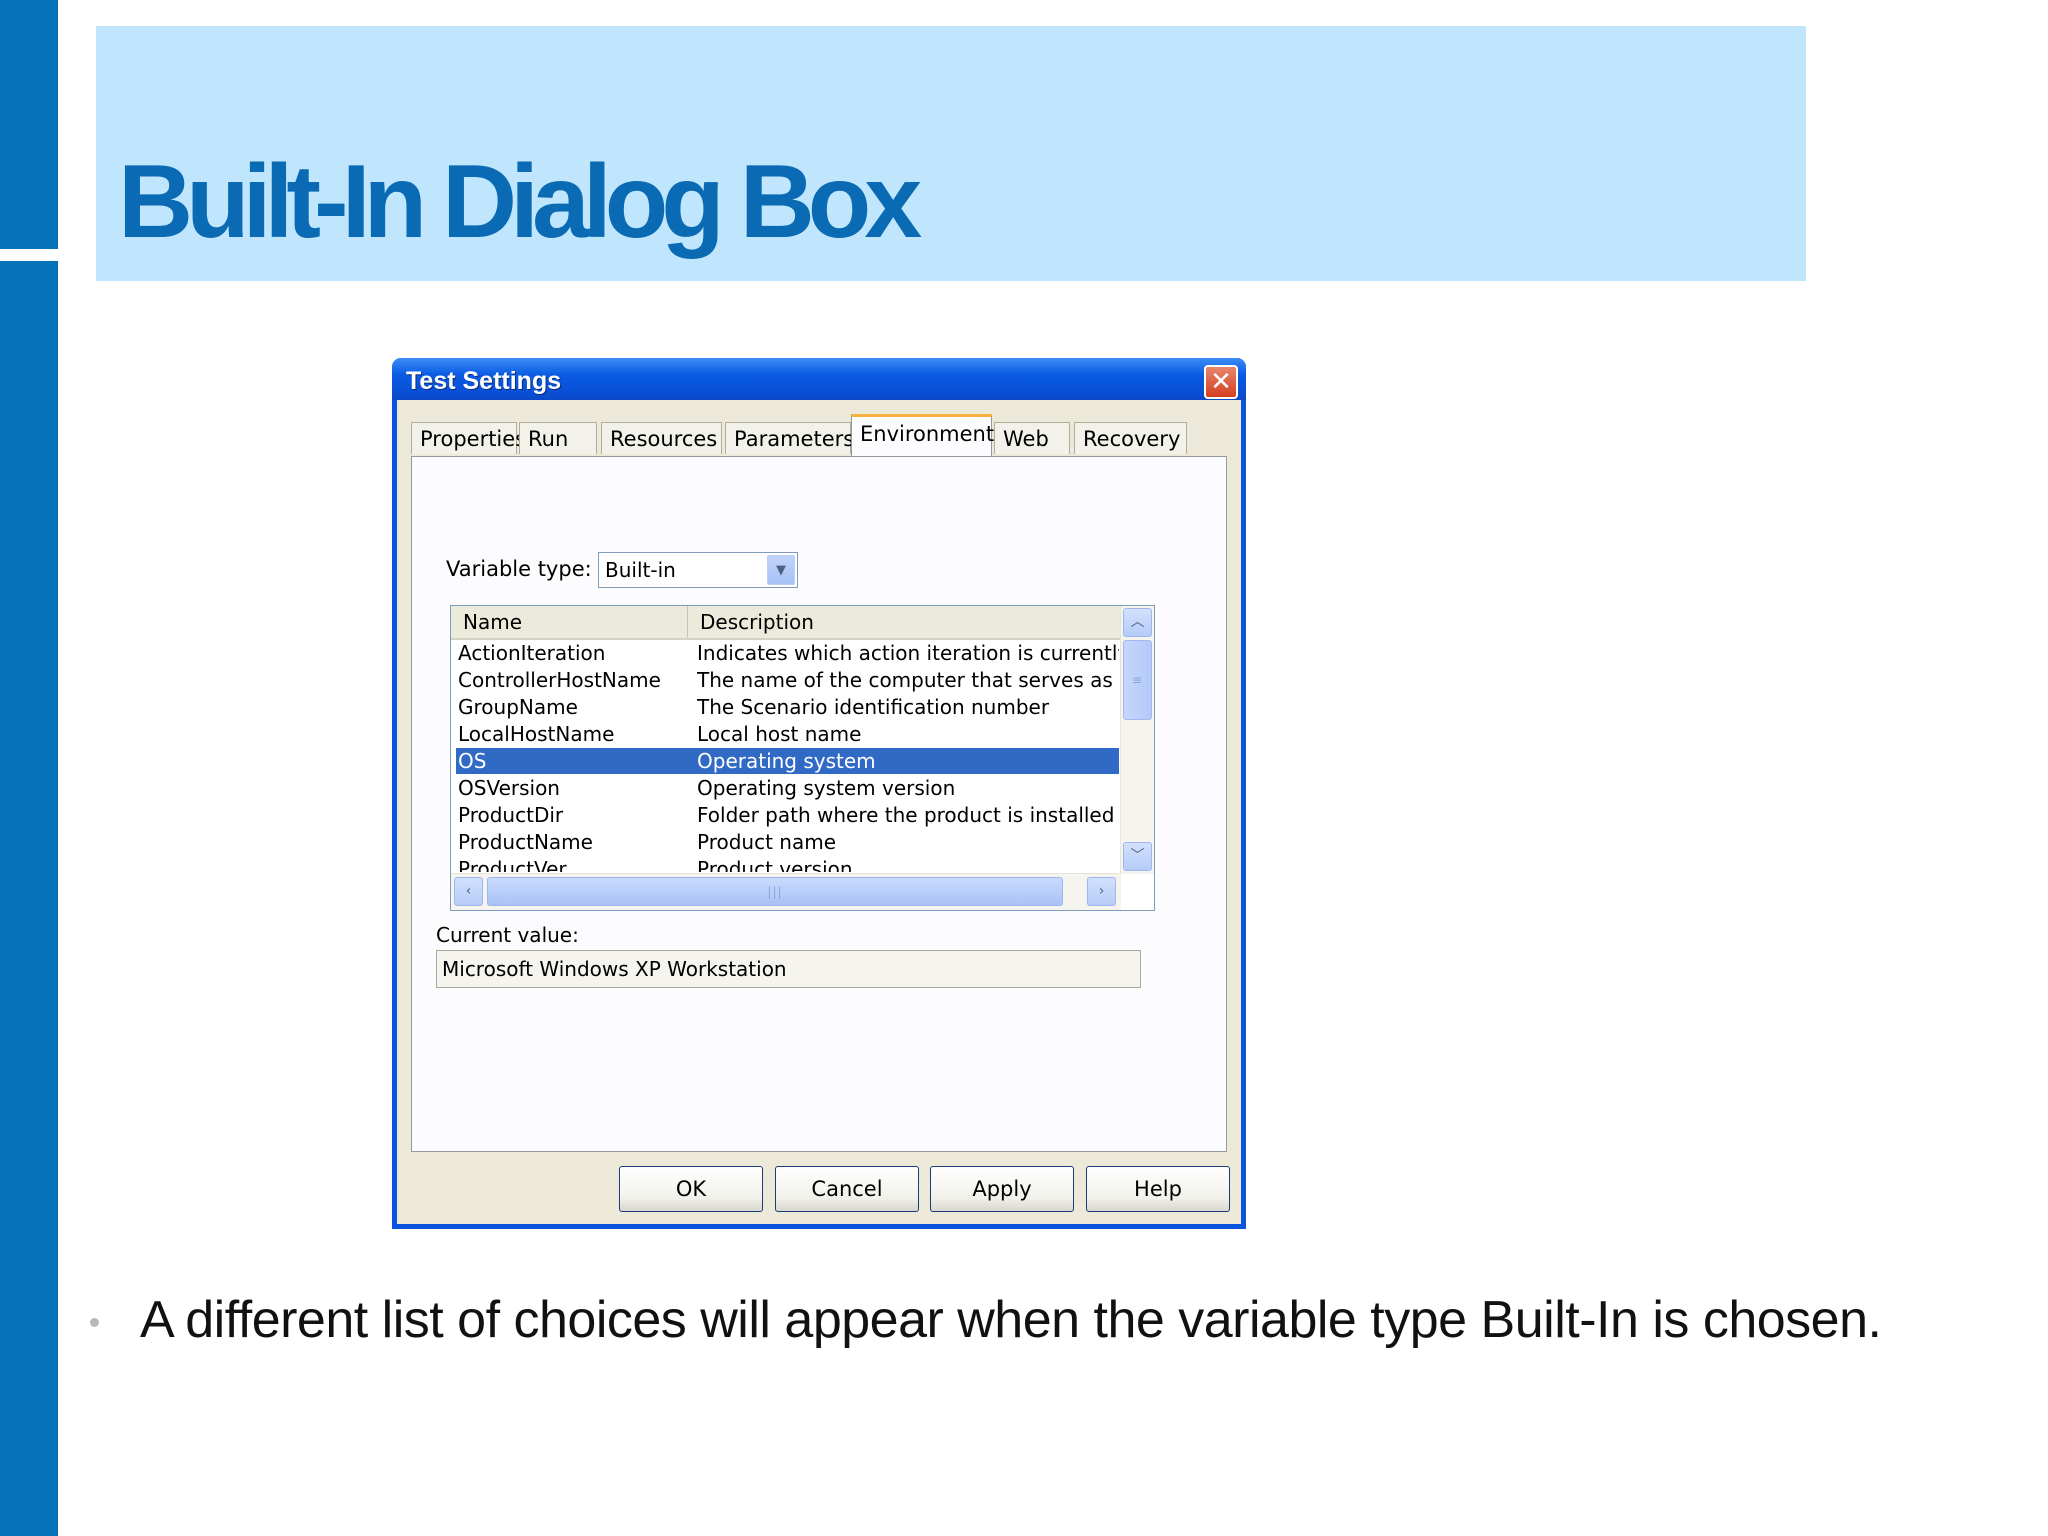 Image resolution: width=2048 pixels, height=1536 pixels. What do you see at coordinates (847, 1189) in the screenshot?
I see `cancel-button: Cancel` at bounding box center [847, 1189].